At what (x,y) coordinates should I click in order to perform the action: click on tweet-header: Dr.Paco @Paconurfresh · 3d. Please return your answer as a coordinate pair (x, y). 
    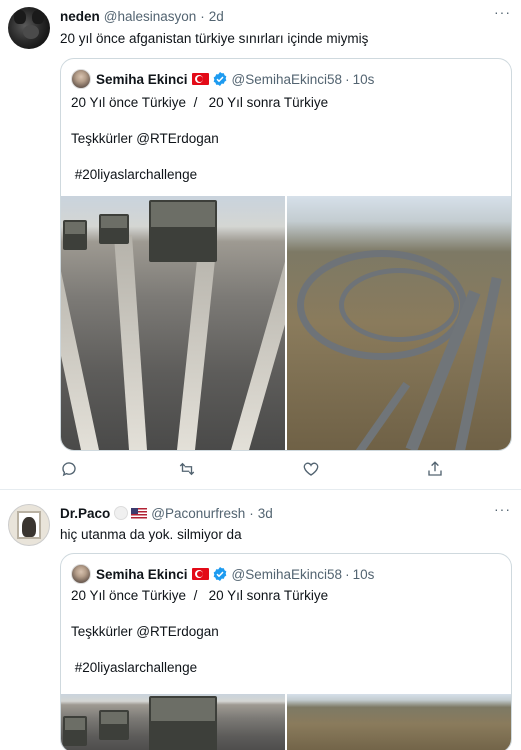
    Looking at the image, I should click on (166, 513).